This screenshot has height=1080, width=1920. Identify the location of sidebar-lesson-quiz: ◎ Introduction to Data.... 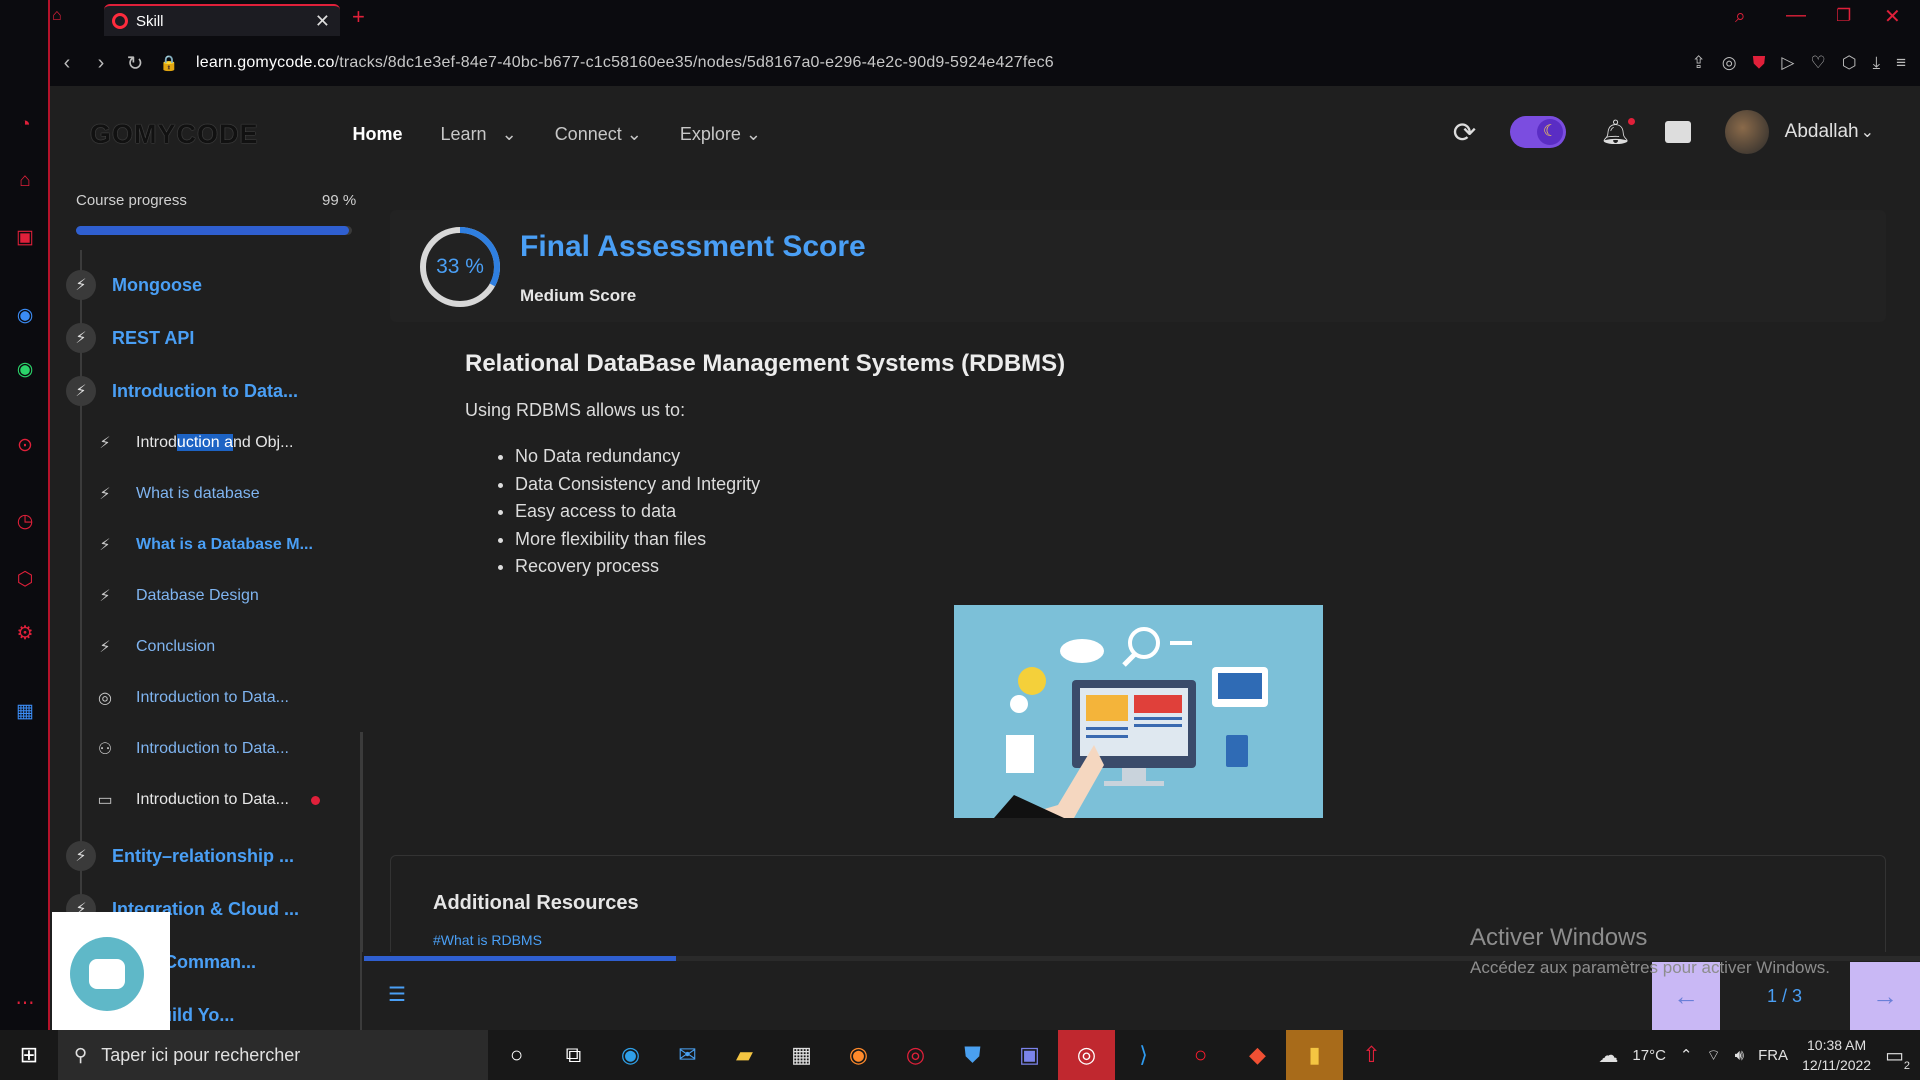
(189, 698).